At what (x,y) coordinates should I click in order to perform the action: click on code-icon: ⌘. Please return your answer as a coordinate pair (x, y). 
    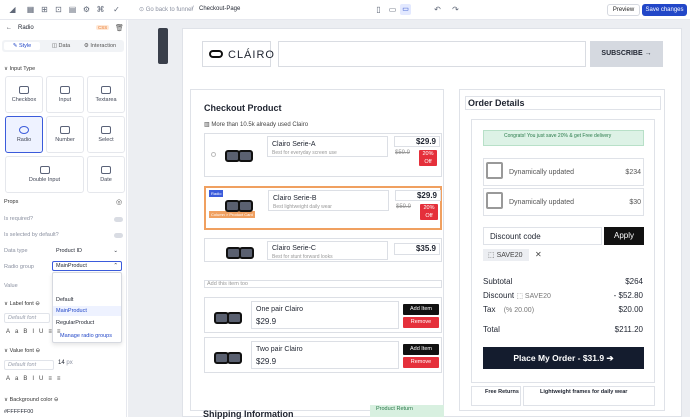
    Looking at the image, I should click on (100, 9).